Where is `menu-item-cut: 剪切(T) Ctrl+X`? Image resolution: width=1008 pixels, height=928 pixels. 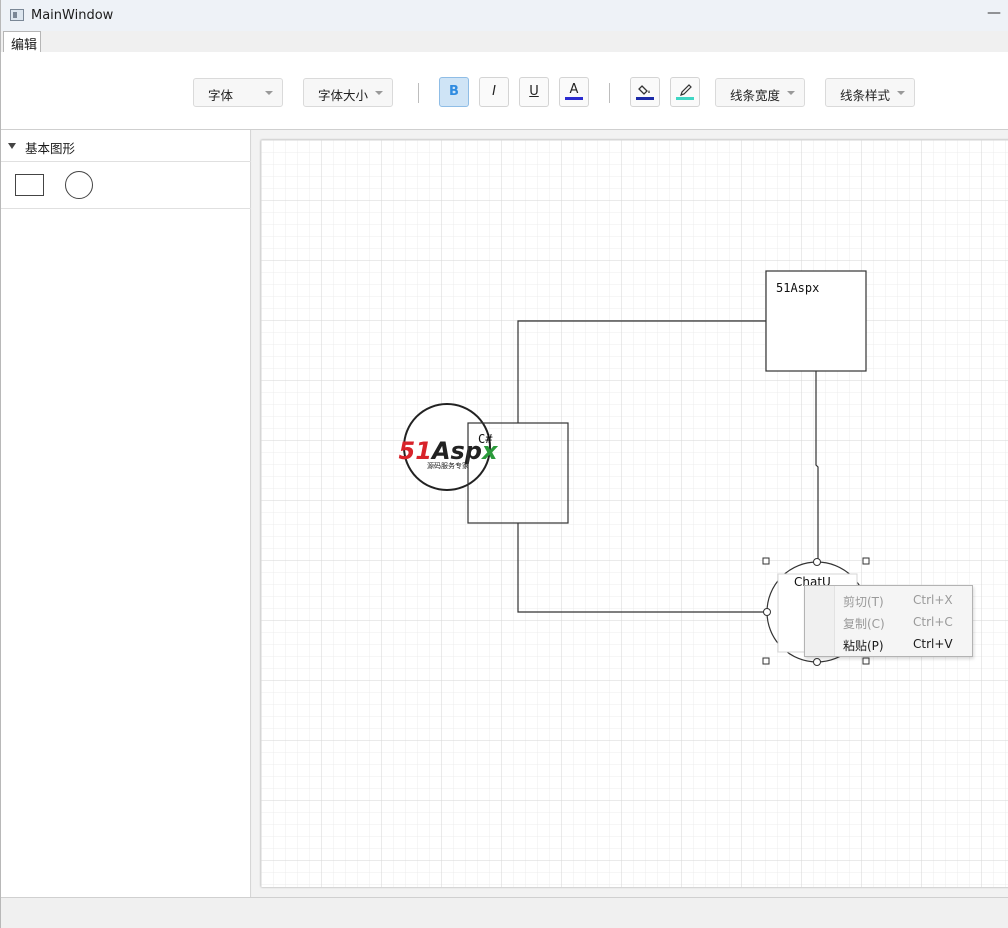 menu-item-cut: 剪切(T) Ctrl+X is located at coordinates (888, 600).